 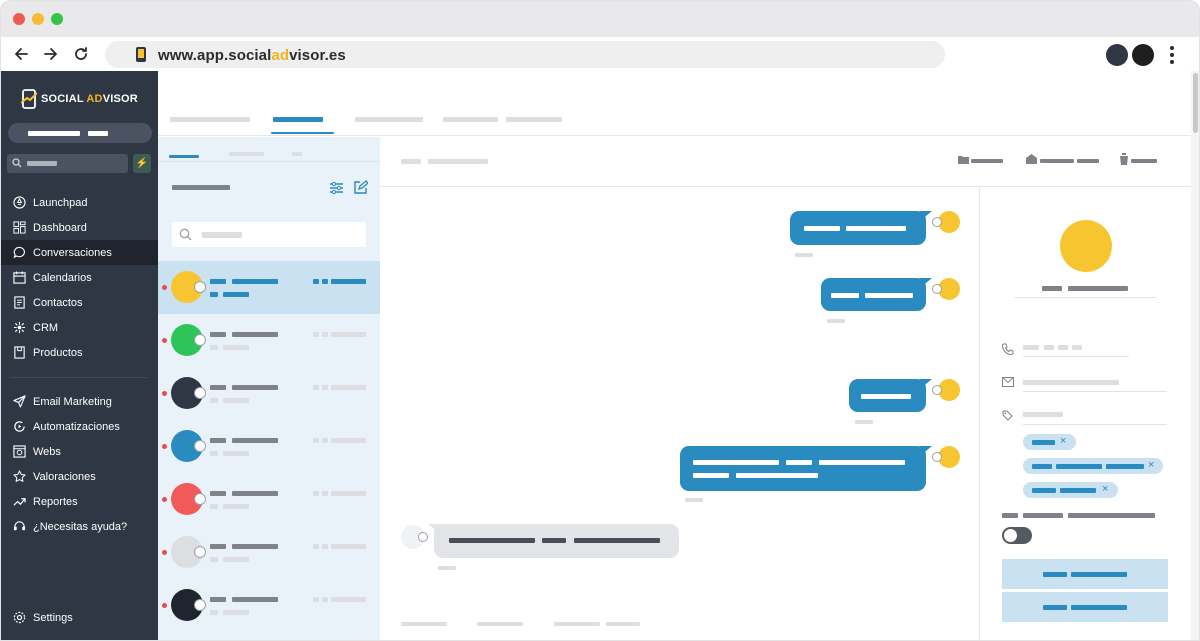 What do you see at coordinates (142, 163) in the screenshot?
I see `quick-action-button: ⚡` at bounding box center [142, 163].